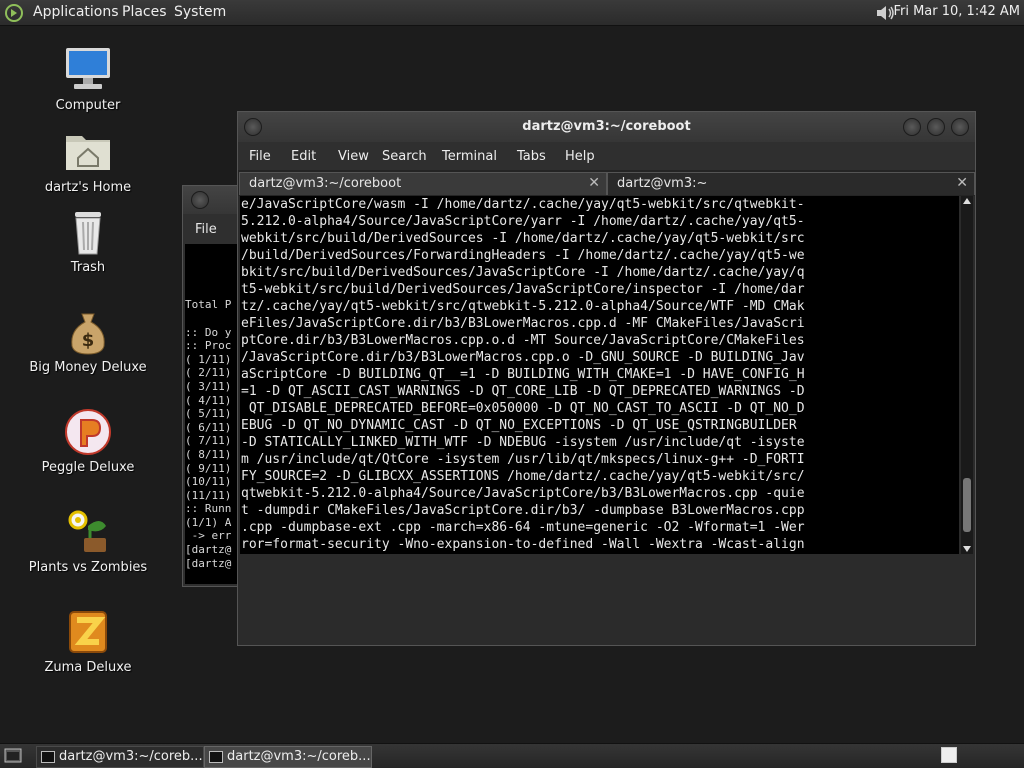  What do you see at coordinates (144, 12) in the screenshot?
I see `menu-places: Places` at bounding box center [144, 12].